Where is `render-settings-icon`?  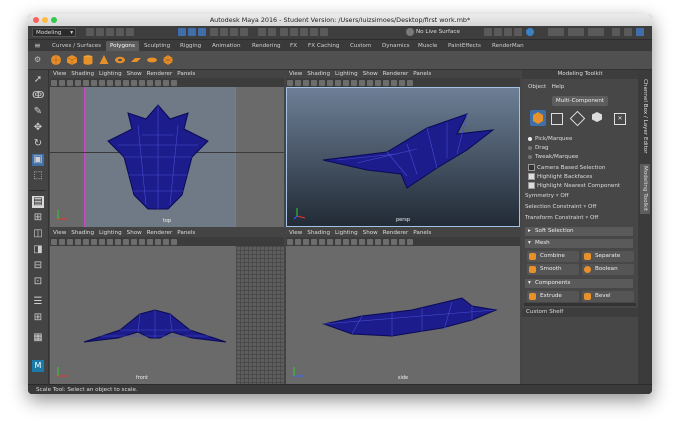
render-settings-icon is located at coordinates (518, 32).